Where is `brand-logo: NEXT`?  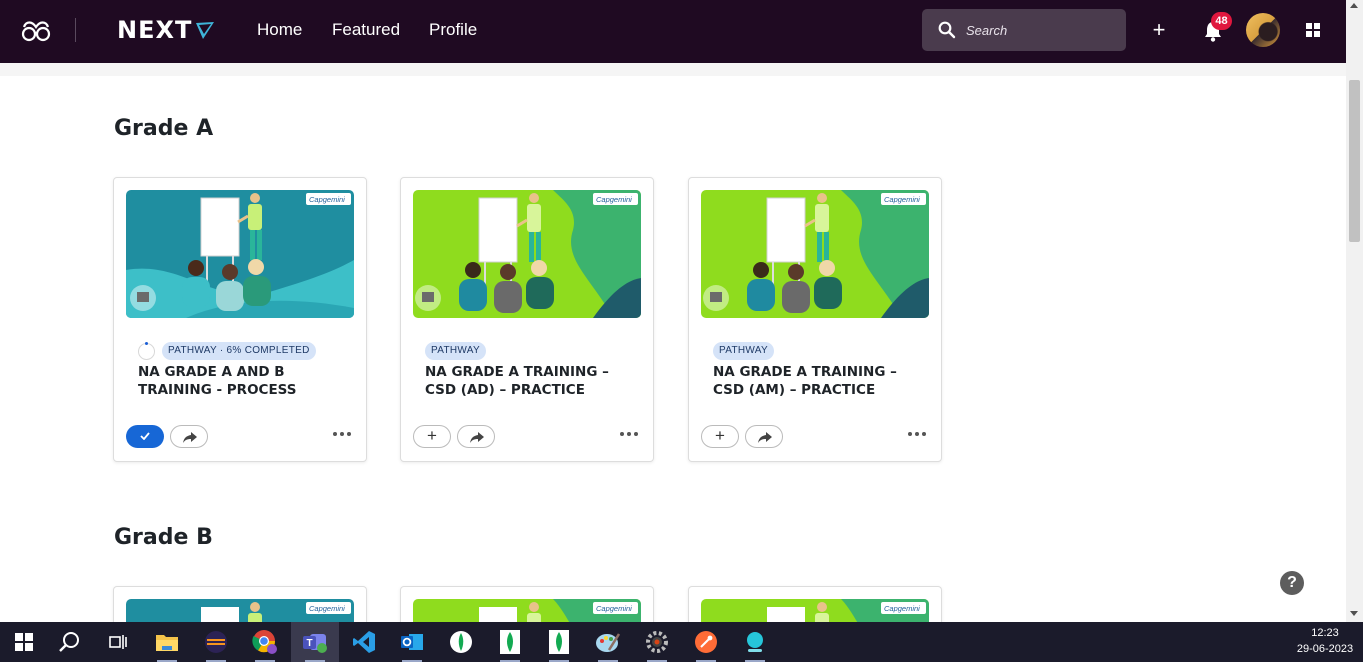 brand-logo: NEXT is located at coordinates (166, 30).